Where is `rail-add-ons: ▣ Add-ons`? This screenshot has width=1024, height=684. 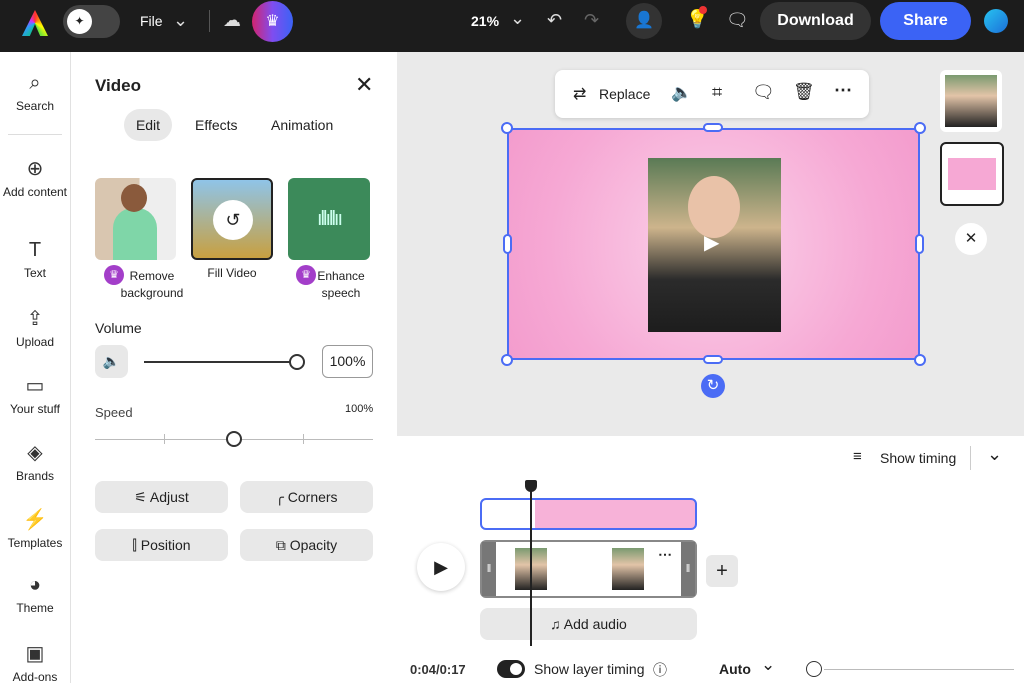 rail-add-ons: ▣ Add-ons is located at coordinates (35, 662).